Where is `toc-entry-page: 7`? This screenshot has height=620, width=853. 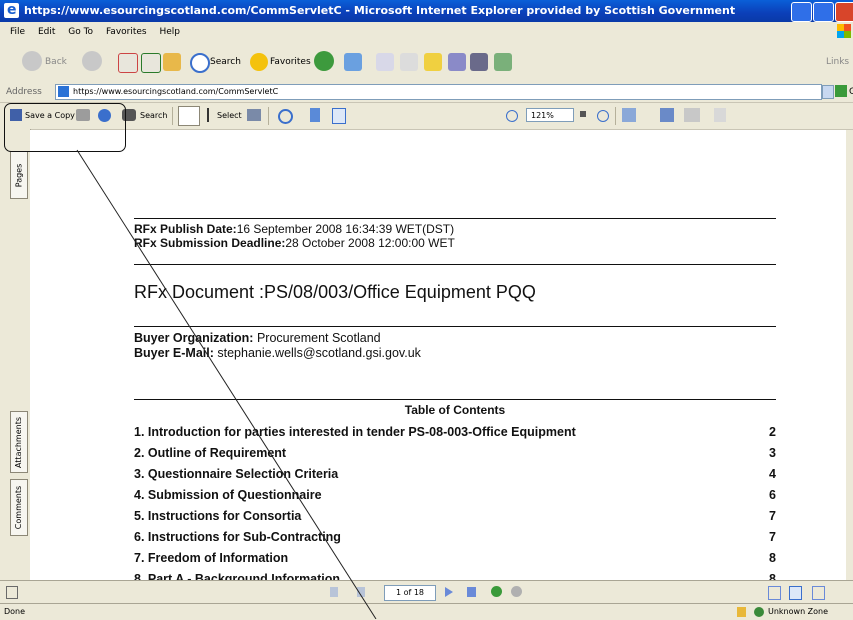 toc-entry-page: 7 is located at coordinates (772, 537).